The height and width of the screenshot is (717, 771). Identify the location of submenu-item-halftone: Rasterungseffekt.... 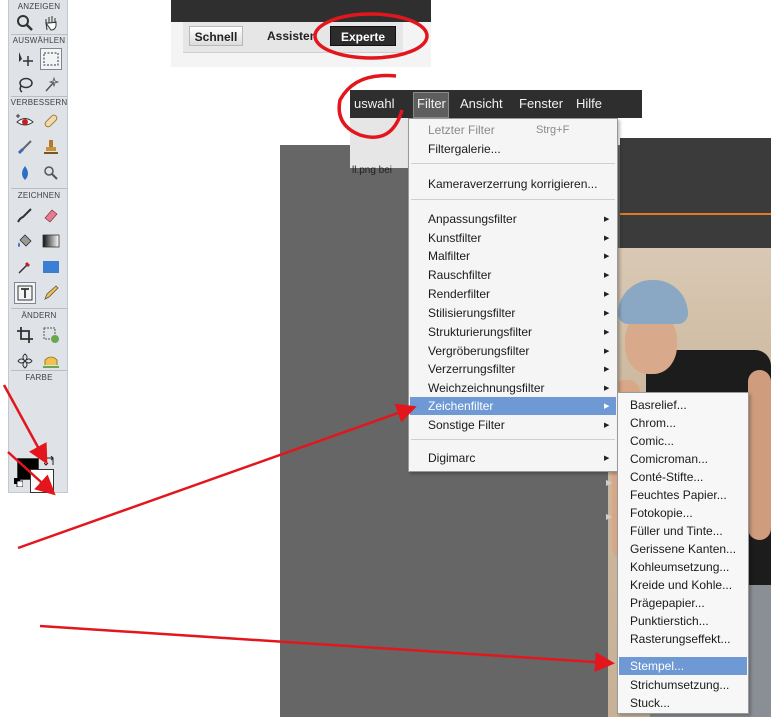
(680, 639).